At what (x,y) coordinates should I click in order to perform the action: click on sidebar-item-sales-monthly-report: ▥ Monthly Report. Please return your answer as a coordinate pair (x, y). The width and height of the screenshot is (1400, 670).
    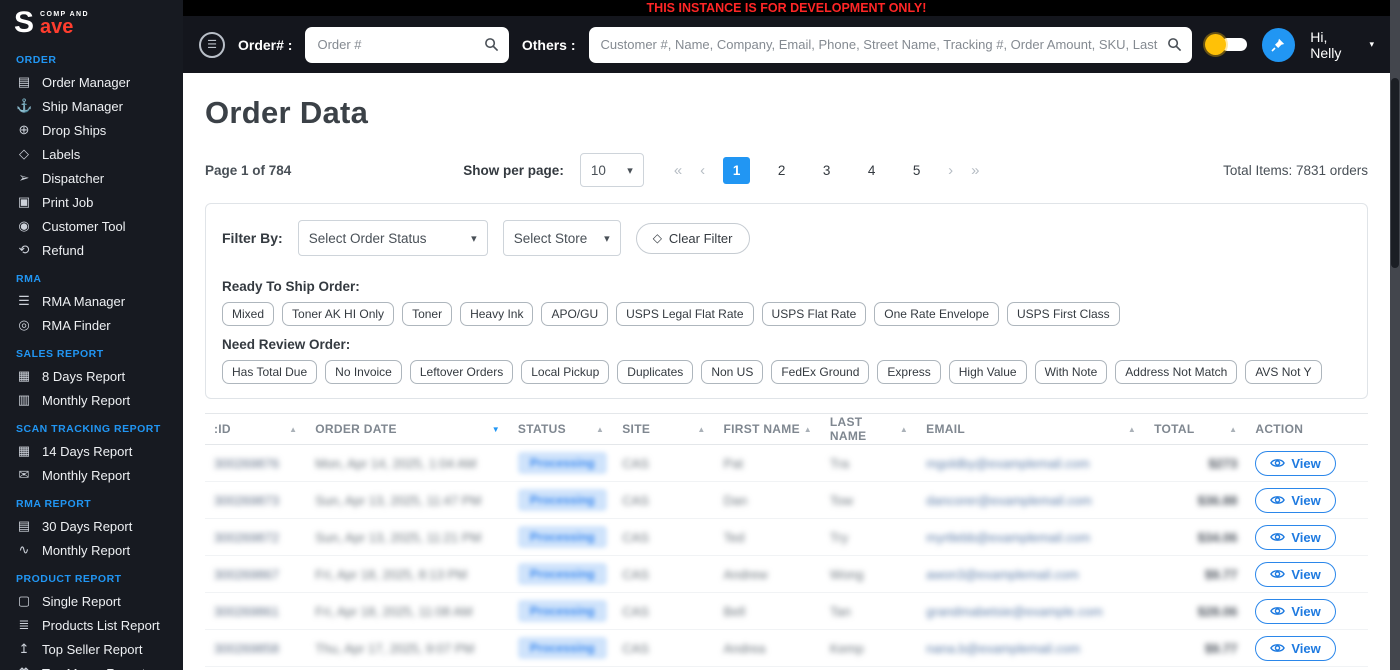
    Looking at the image, I should click on (91, 400).